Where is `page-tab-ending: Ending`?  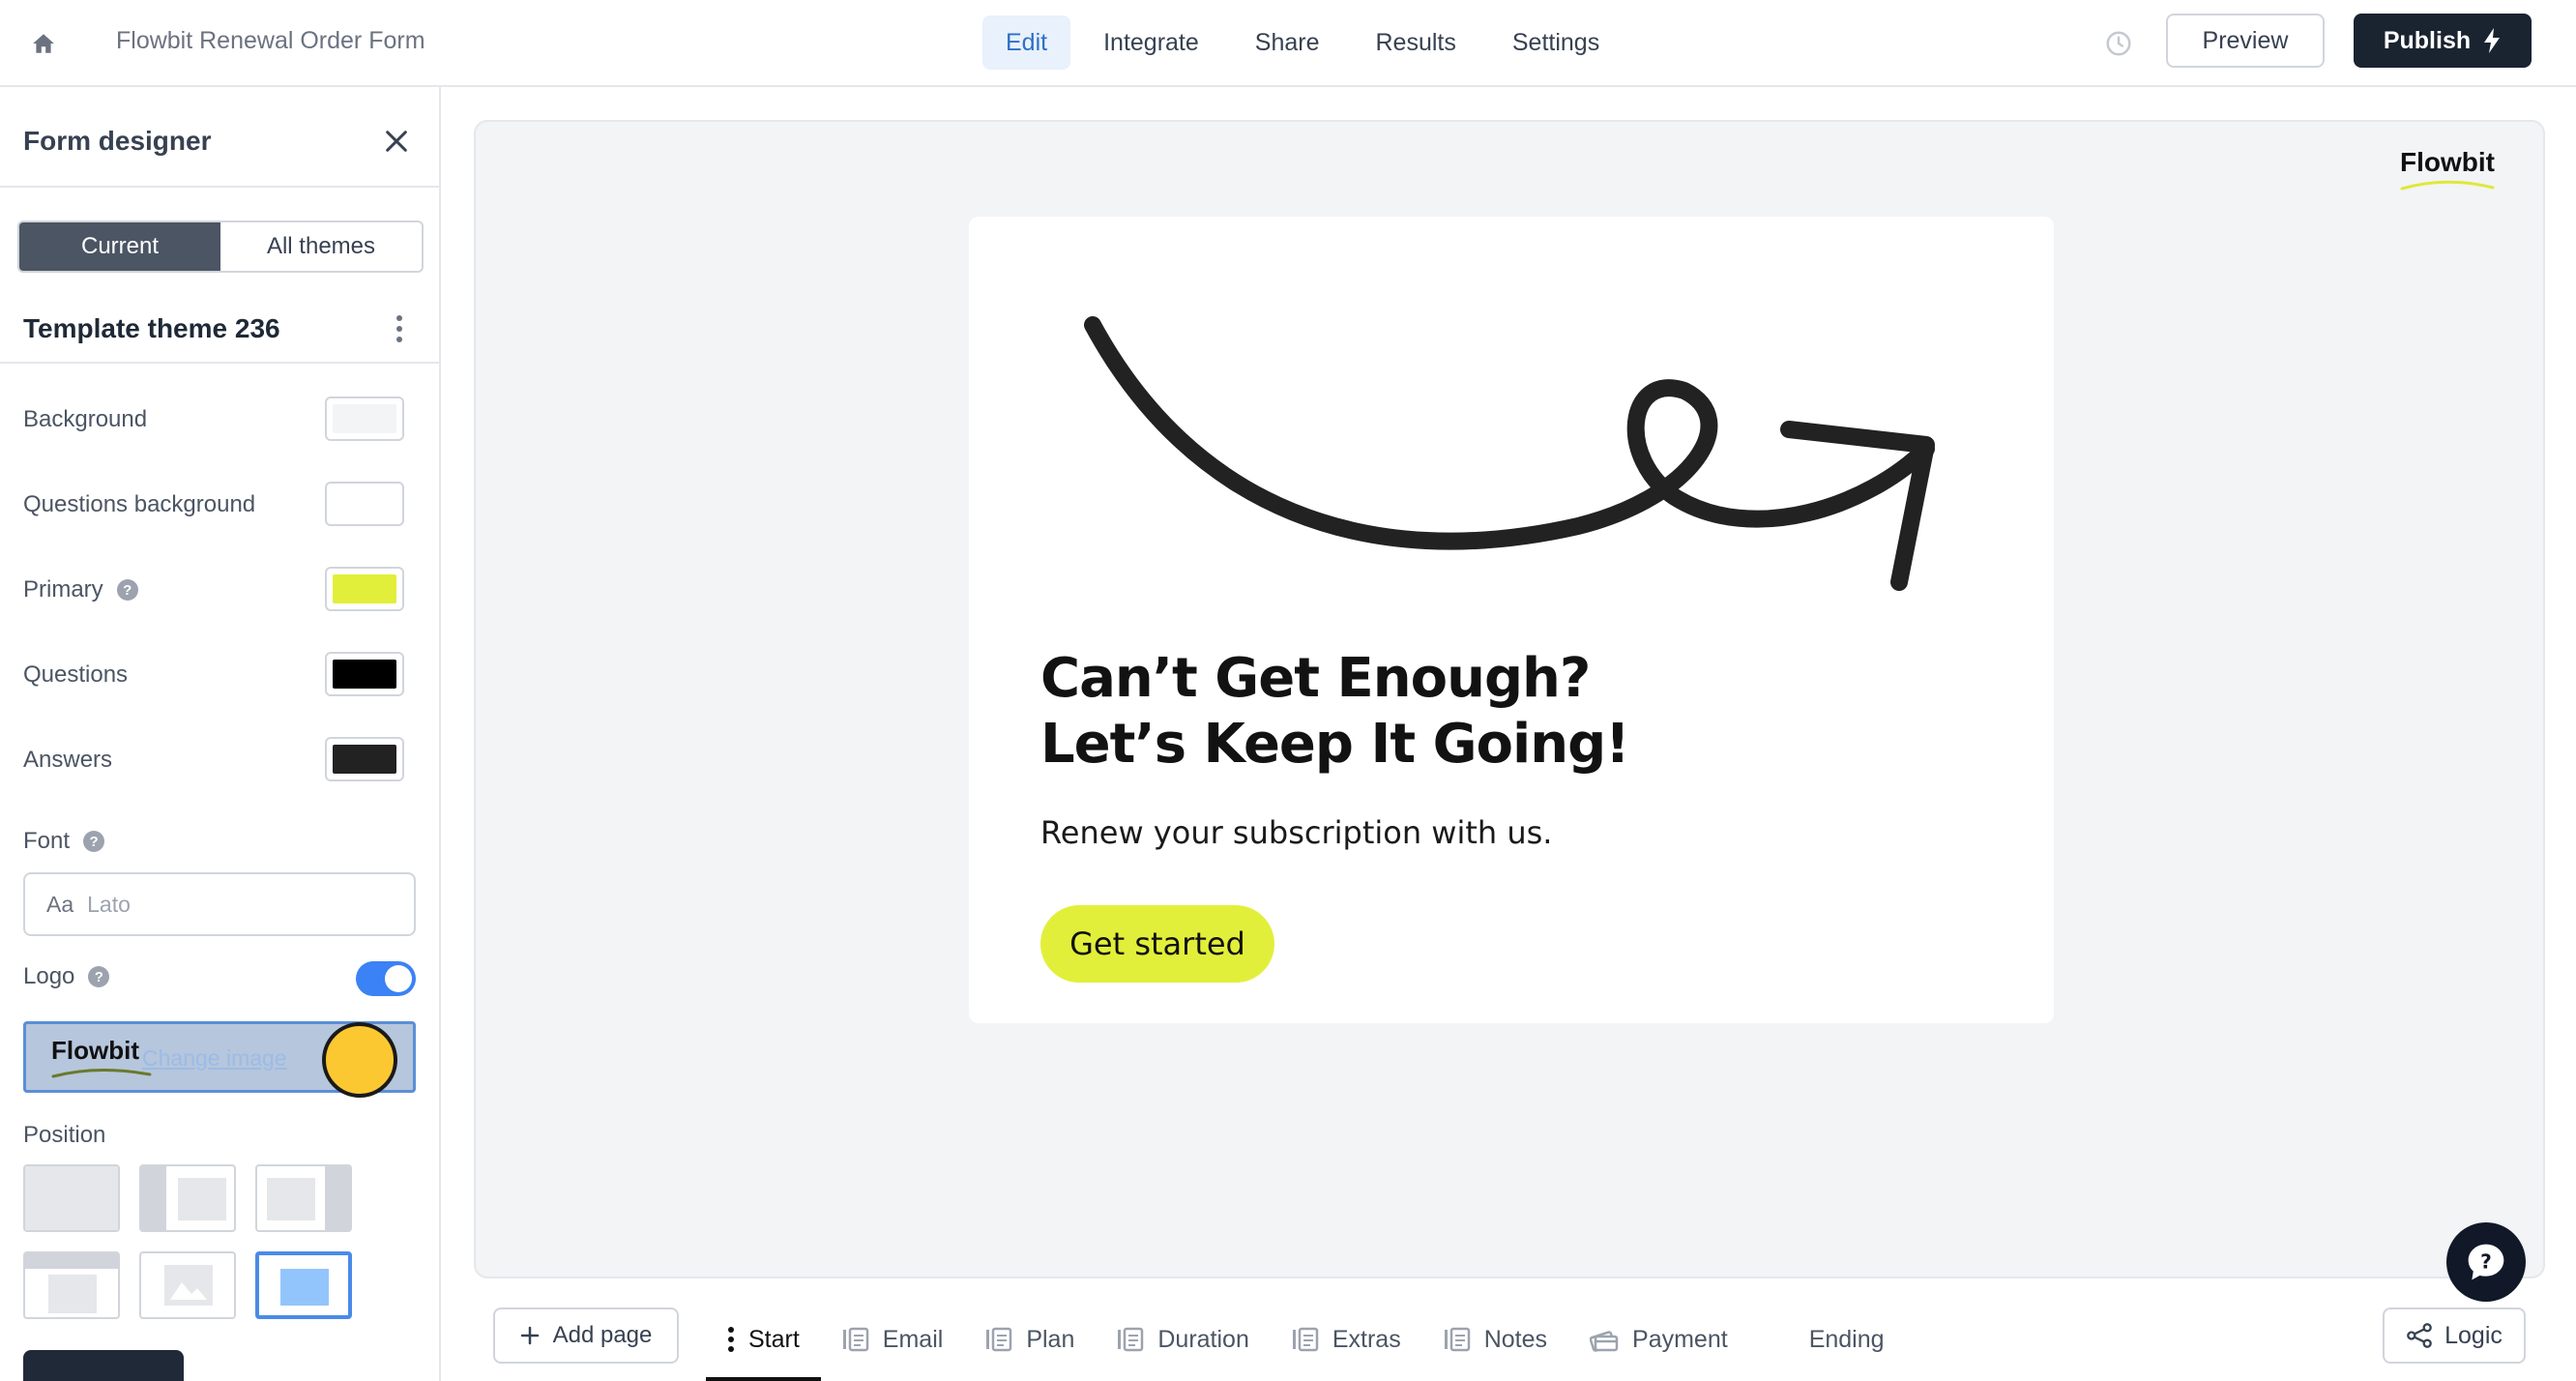
page-tab-ending: Ending is located at coordinates (1827, 1339).